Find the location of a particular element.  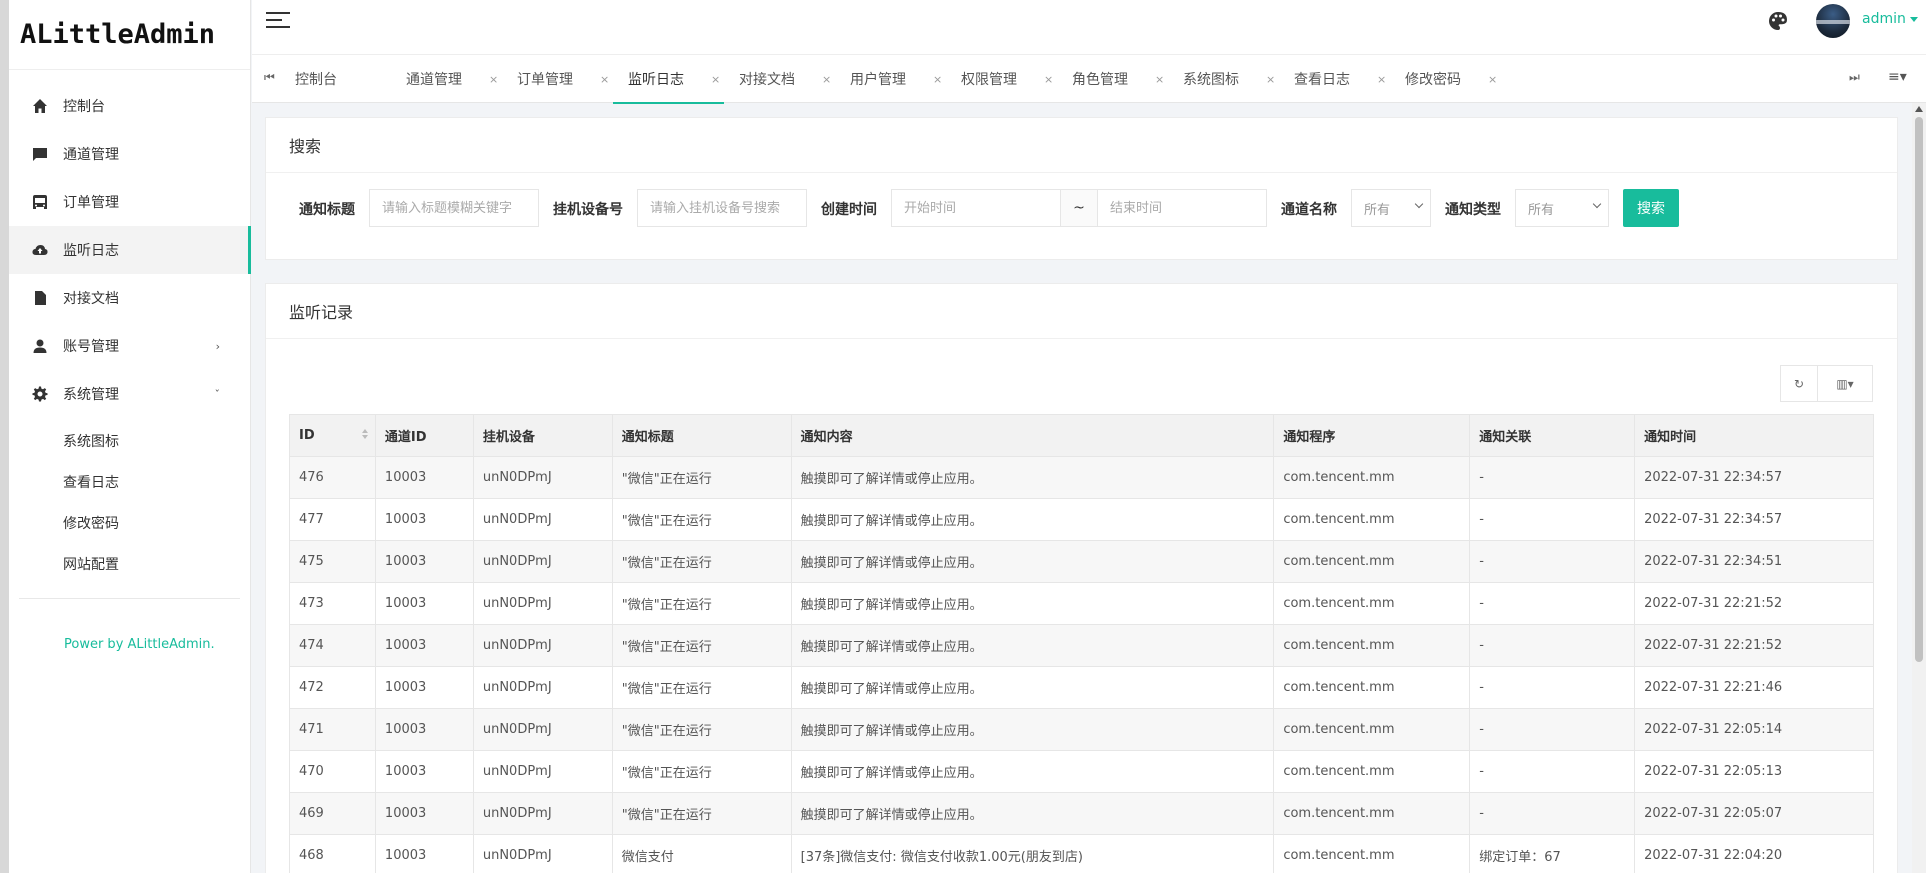

sidebar-item-orders: 订单管理 is located at coordinates (129, 202).